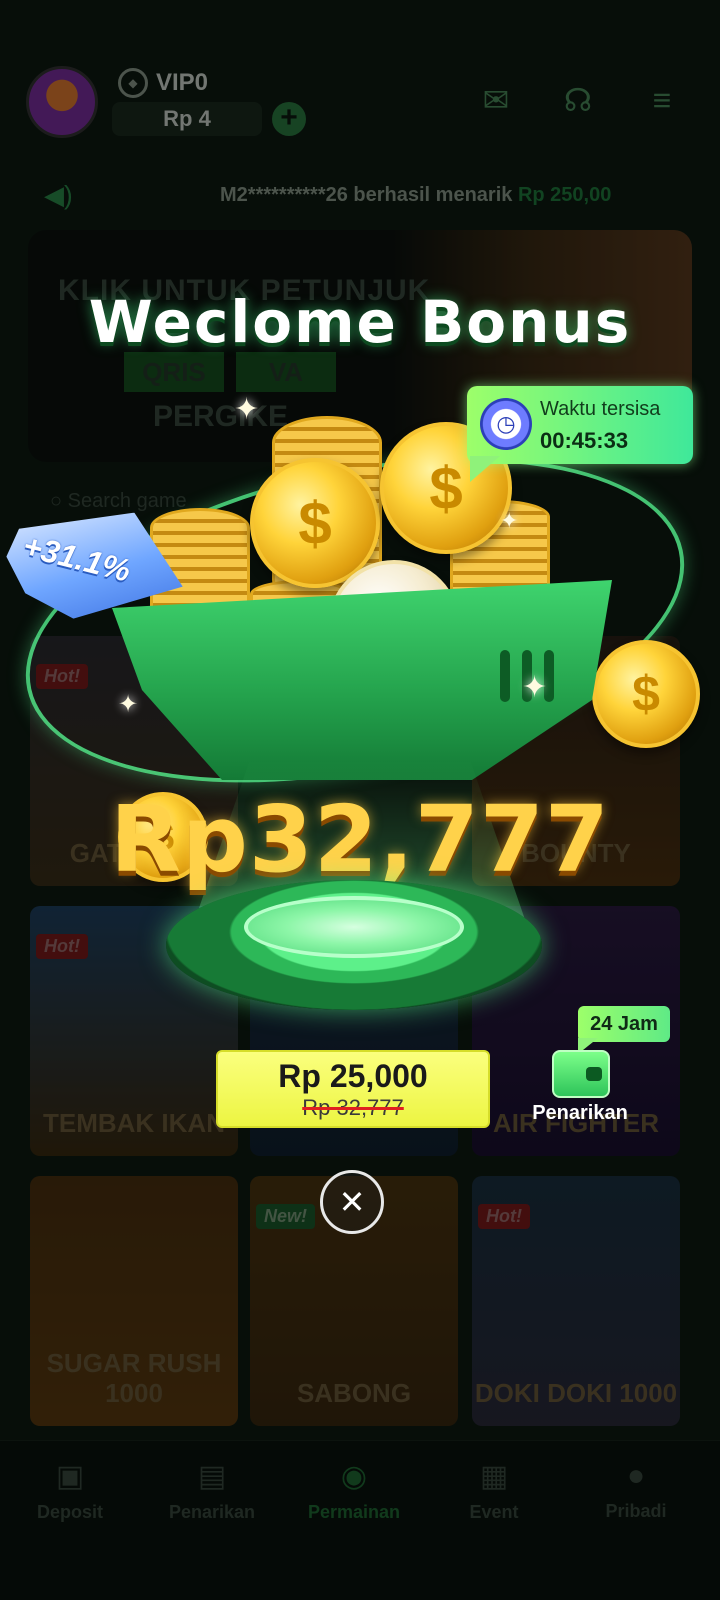 This screenshot has height=1600, width=720. I want to click on withdraw-time-tag: 24 Jam, so click(624, 1024).